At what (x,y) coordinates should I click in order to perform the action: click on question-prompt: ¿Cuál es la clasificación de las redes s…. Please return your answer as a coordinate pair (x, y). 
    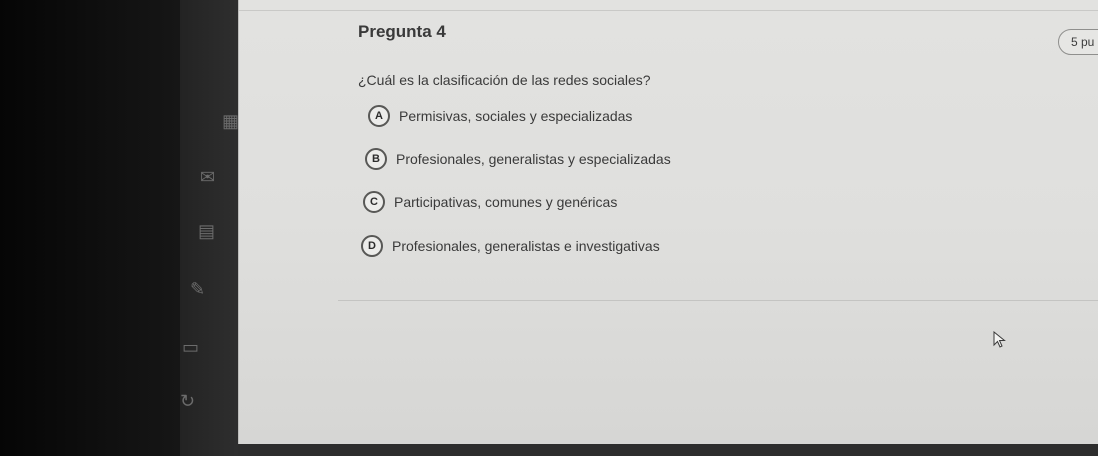
    Looking at the image, I should click on (504, 80).